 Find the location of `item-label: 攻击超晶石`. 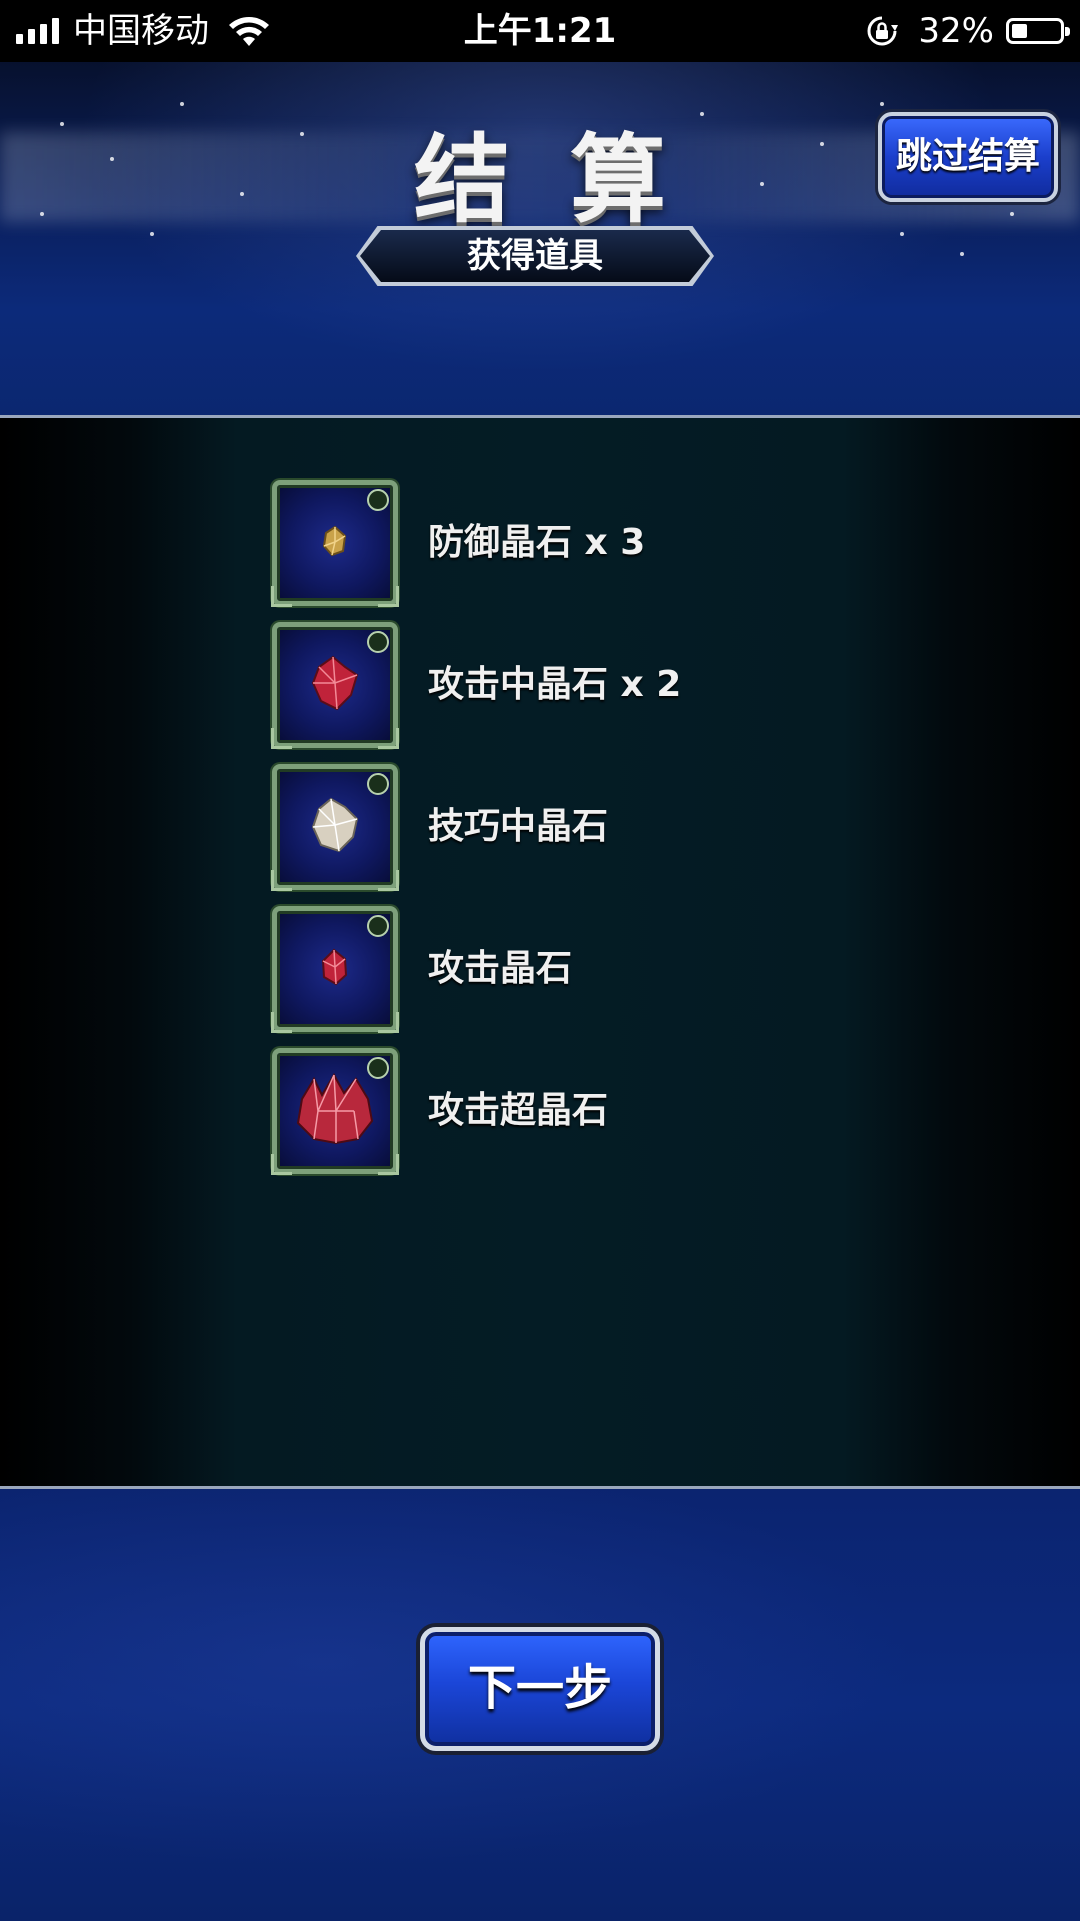

item-label: 攻击超晶石 is located at coordinates (518, 1110).